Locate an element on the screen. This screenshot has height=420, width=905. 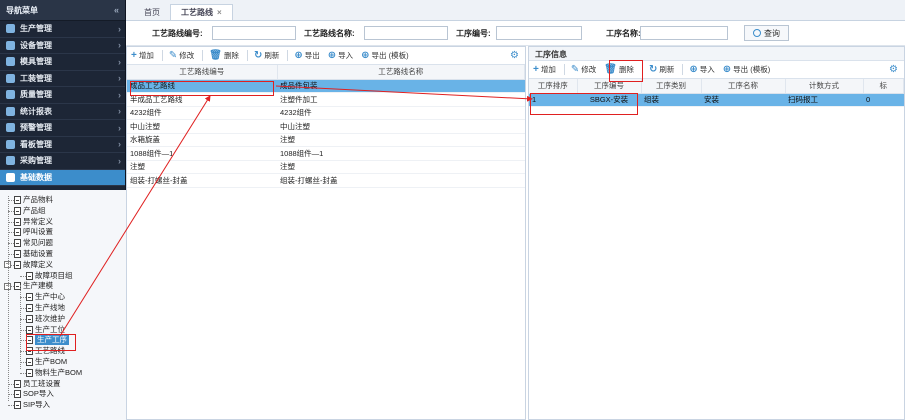
tree-node-label: SIP导入 is located at coordinates (37, 405).